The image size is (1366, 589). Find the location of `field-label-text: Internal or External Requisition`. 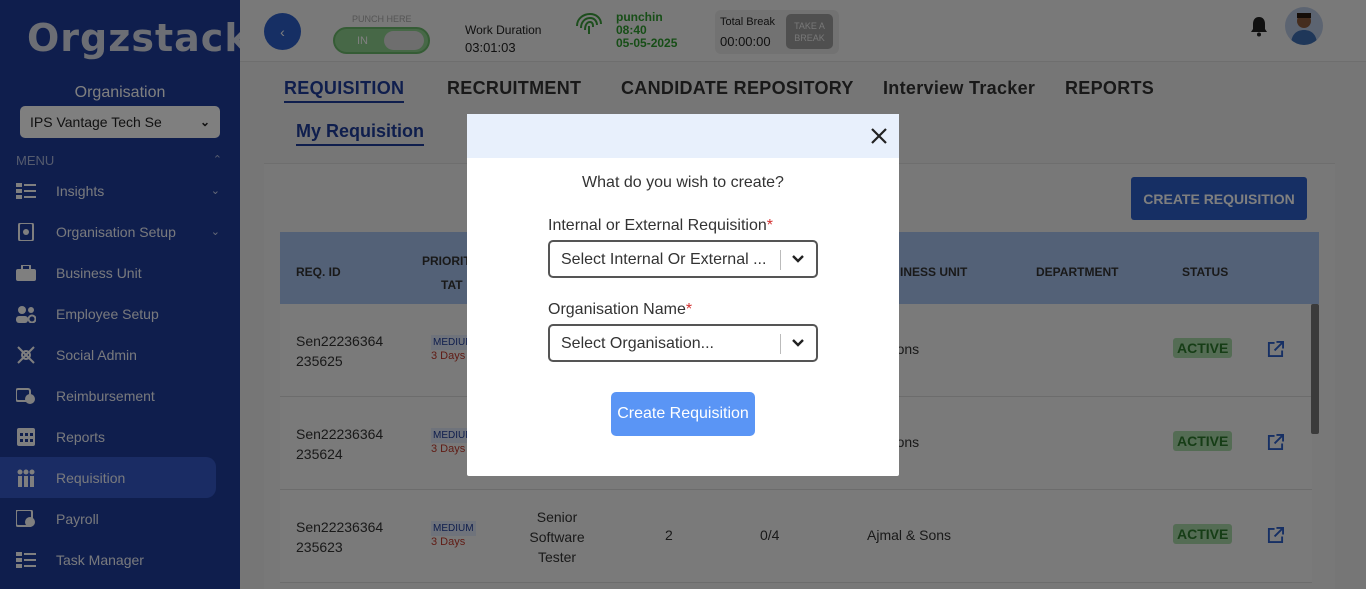

field-label-text: Internal or External Requisition is located at coordinates (657, 225).